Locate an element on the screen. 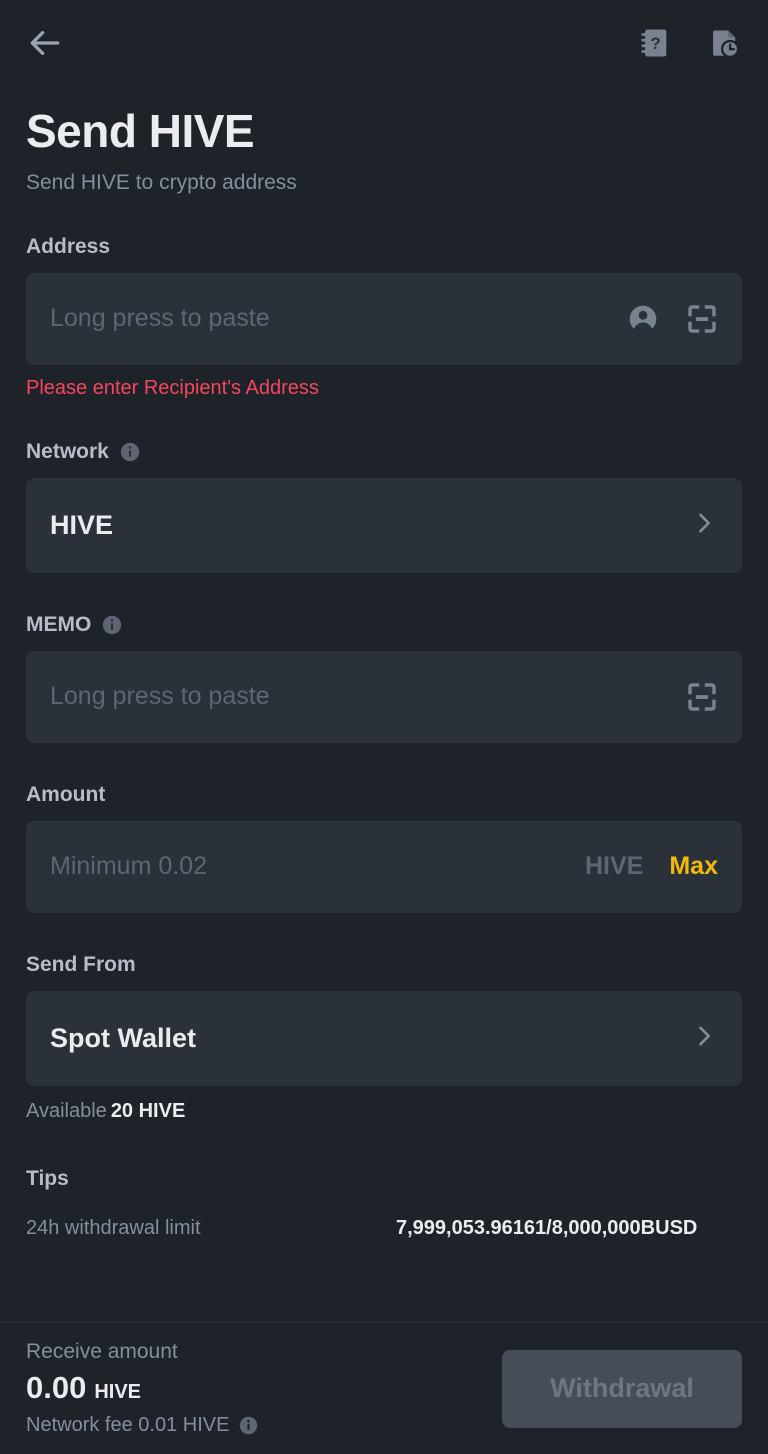 This screenshot has width=768, height=1454. memo-label-text: MEMO is located at coordinates (59, 624).